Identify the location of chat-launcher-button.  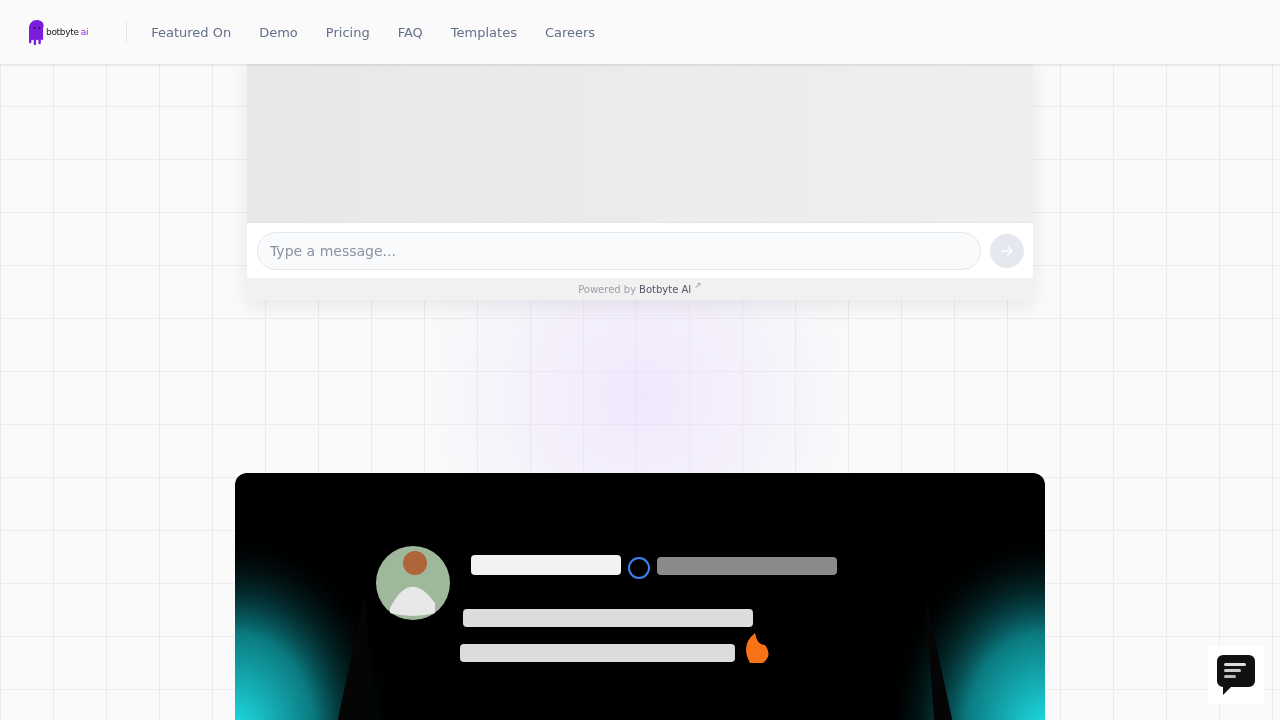
(1236, 675).